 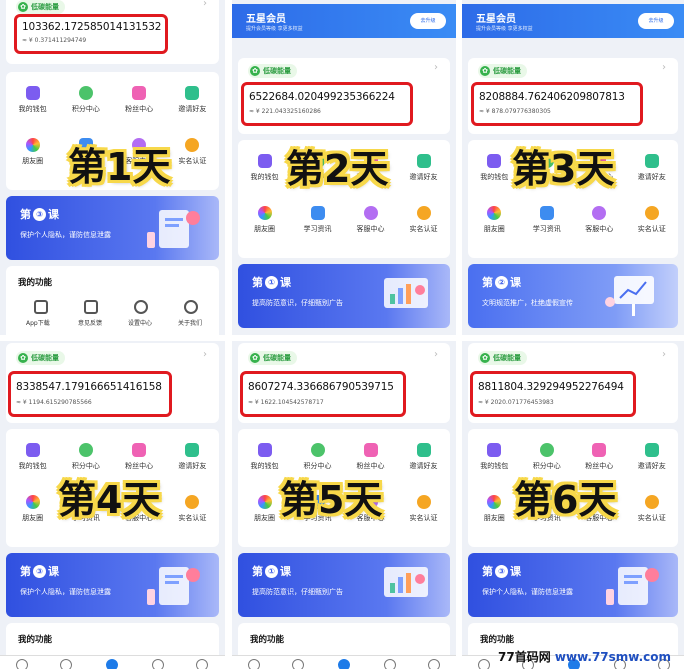 I want to click on my-functions-card: 我的功能 App下载 意见反馈 设置中心 关于我们, so click(x=112, y=300).